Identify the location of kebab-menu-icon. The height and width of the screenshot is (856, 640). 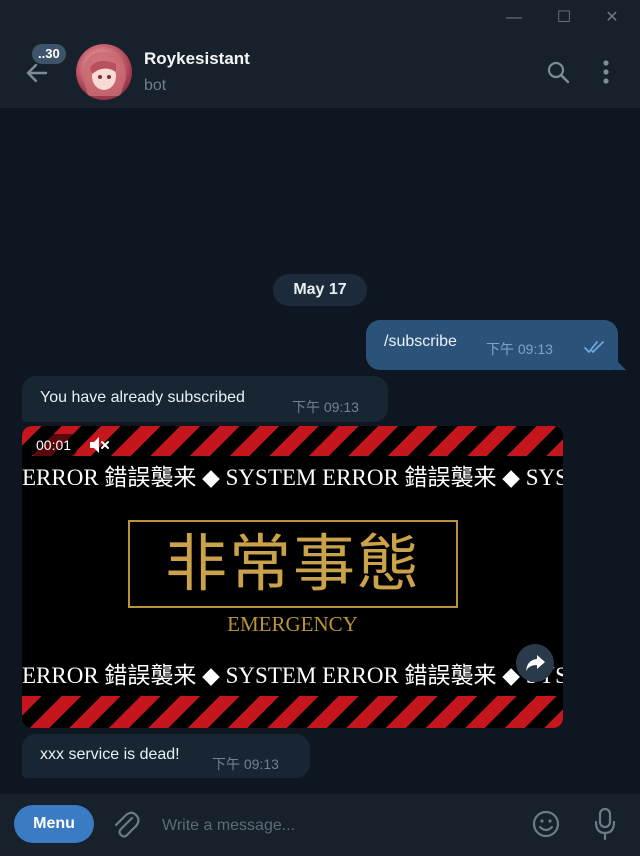
(606, 72).